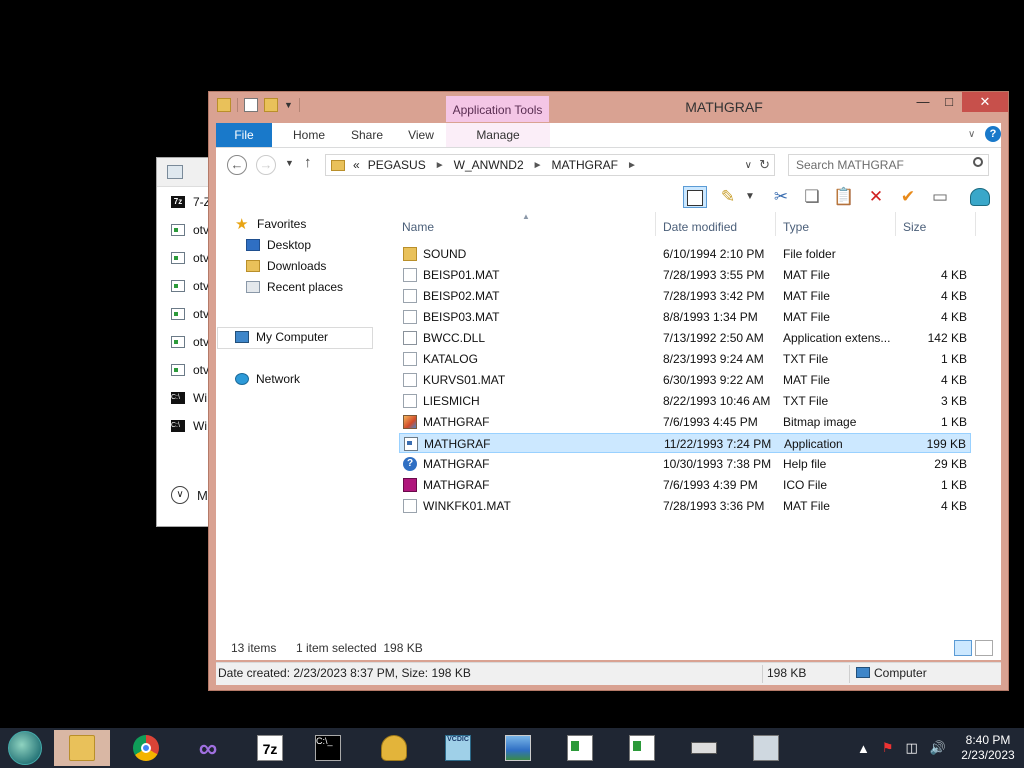  What do you see at coordinates (700, 227) in the screenshot?
I see `column-header-date: Date modified` at bounding box center [700, 227].